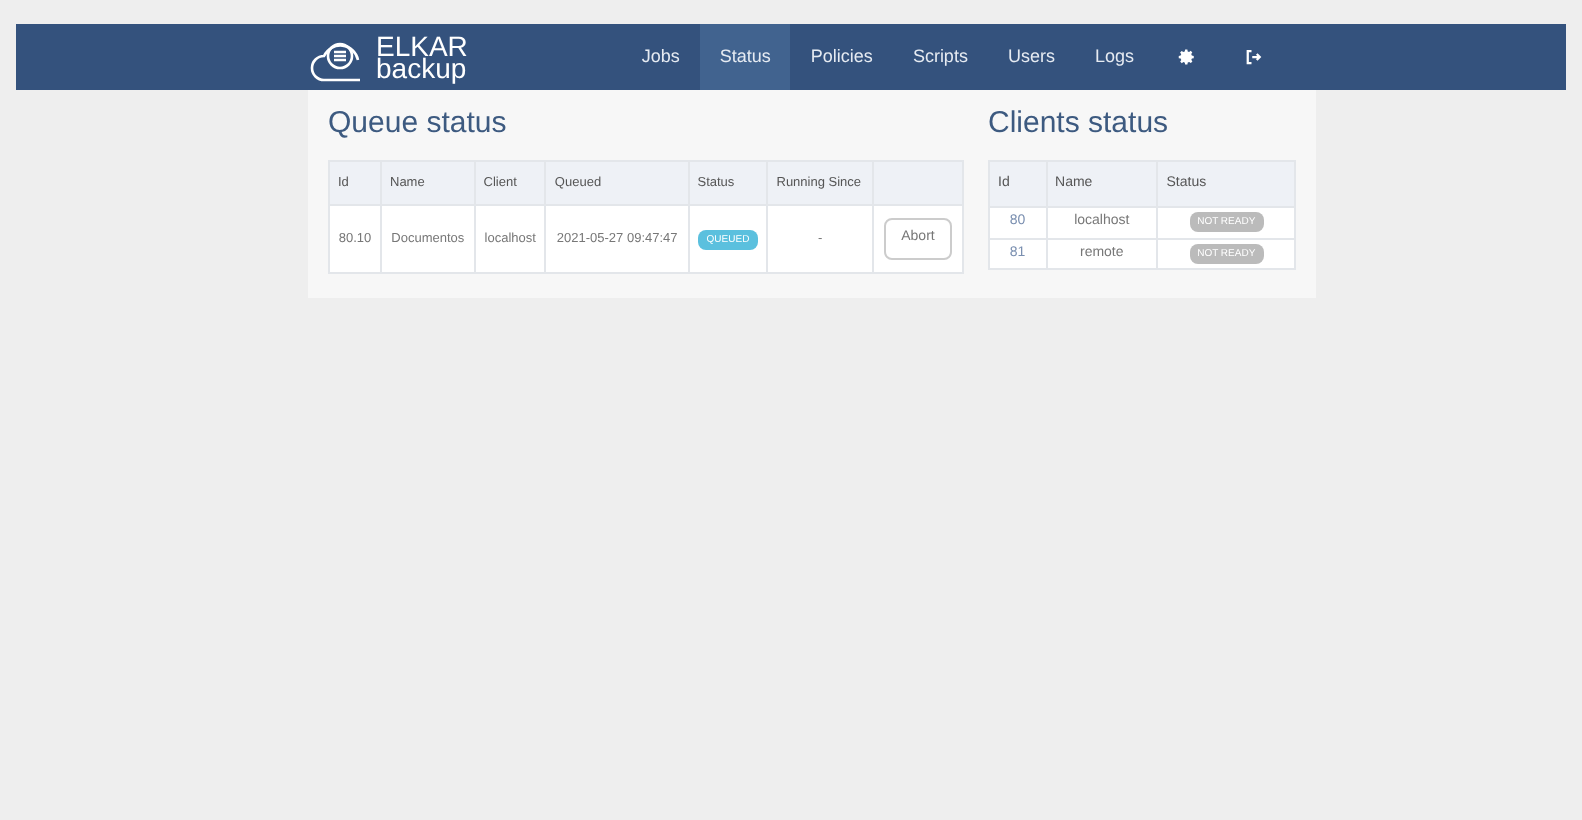 Image resolution: width=1582 pixels, height=820 pixels. I want to click on nav-link: Scripts, so click(940, 57).